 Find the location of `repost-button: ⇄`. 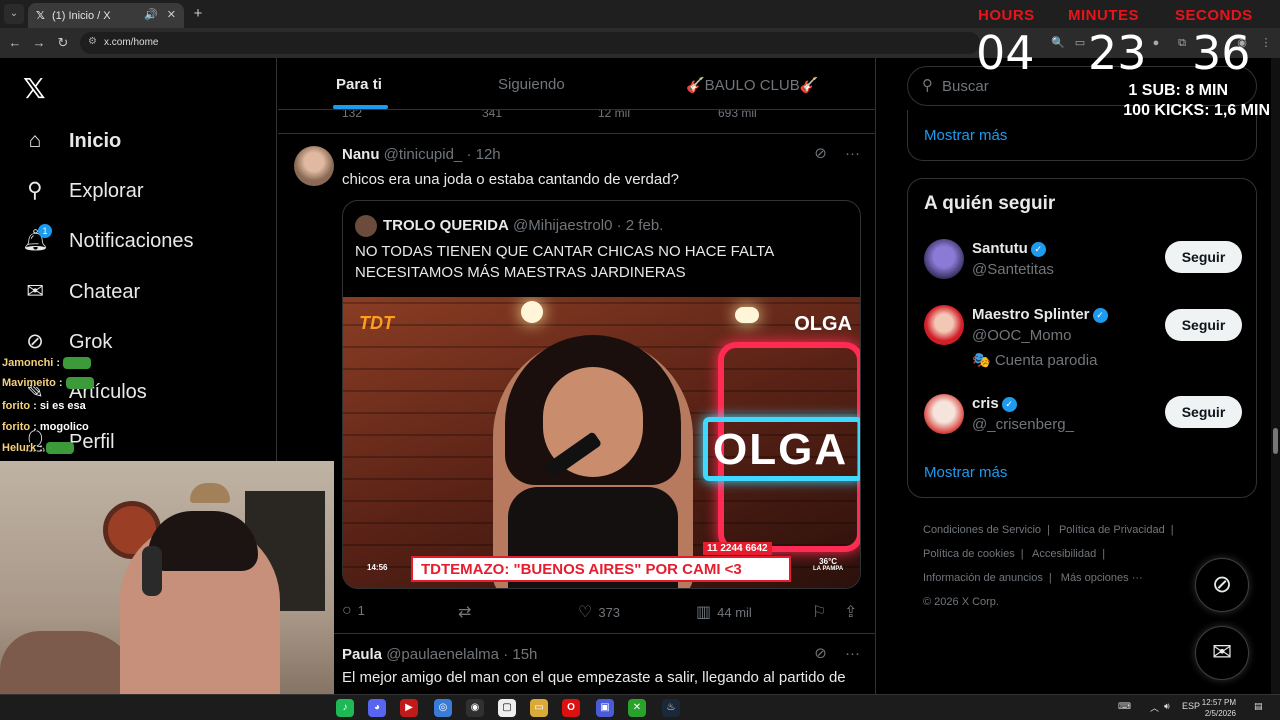

repost-button: ⇄ is located at coordinates (467, 612).